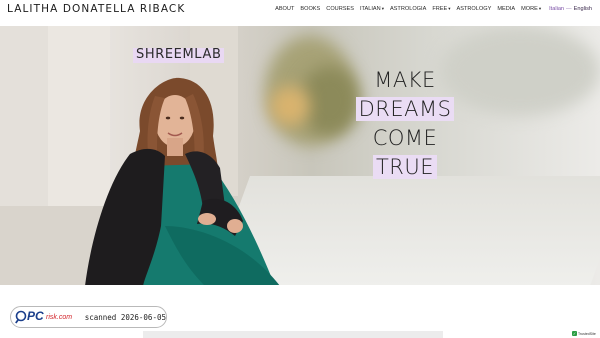  I want to click on pcrisk-logo: PC risk.com, so click(47, 317).